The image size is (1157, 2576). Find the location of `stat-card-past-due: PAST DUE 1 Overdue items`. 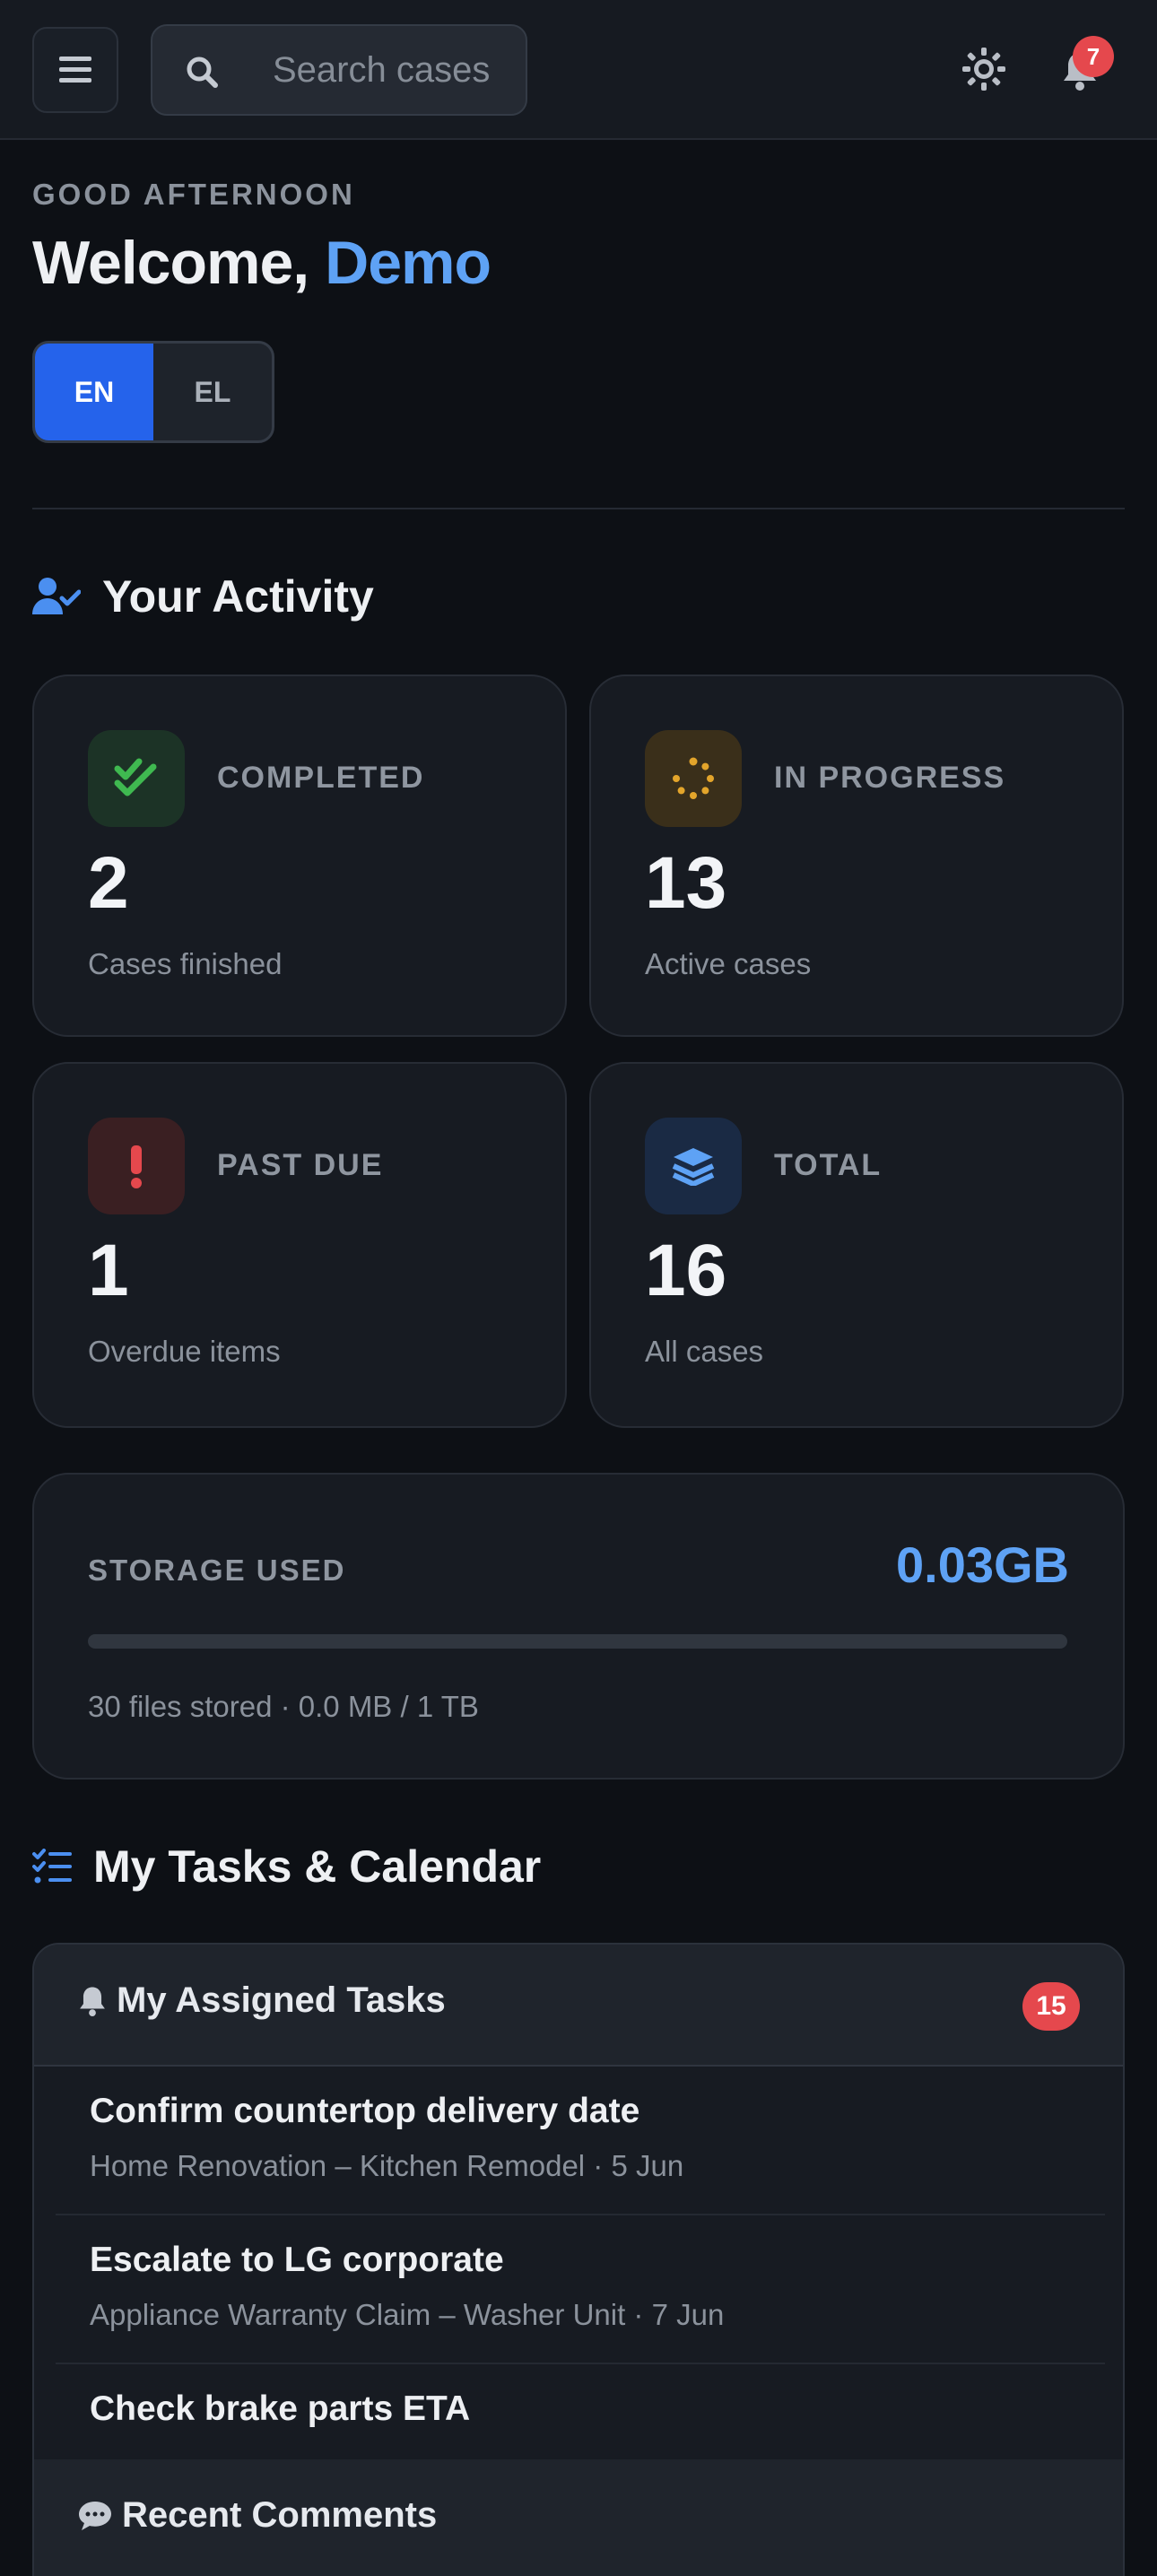

stat-card-past-due: PAST DUE 1 Overdue items is located at coordinates (299, 1245).